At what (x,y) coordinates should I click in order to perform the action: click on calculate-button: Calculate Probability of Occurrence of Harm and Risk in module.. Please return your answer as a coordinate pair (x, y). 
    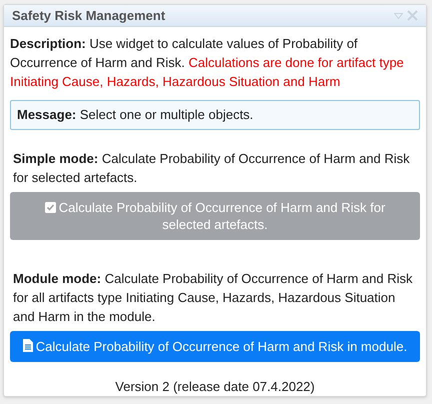
    Looking at the image, I should click on (215, 346).